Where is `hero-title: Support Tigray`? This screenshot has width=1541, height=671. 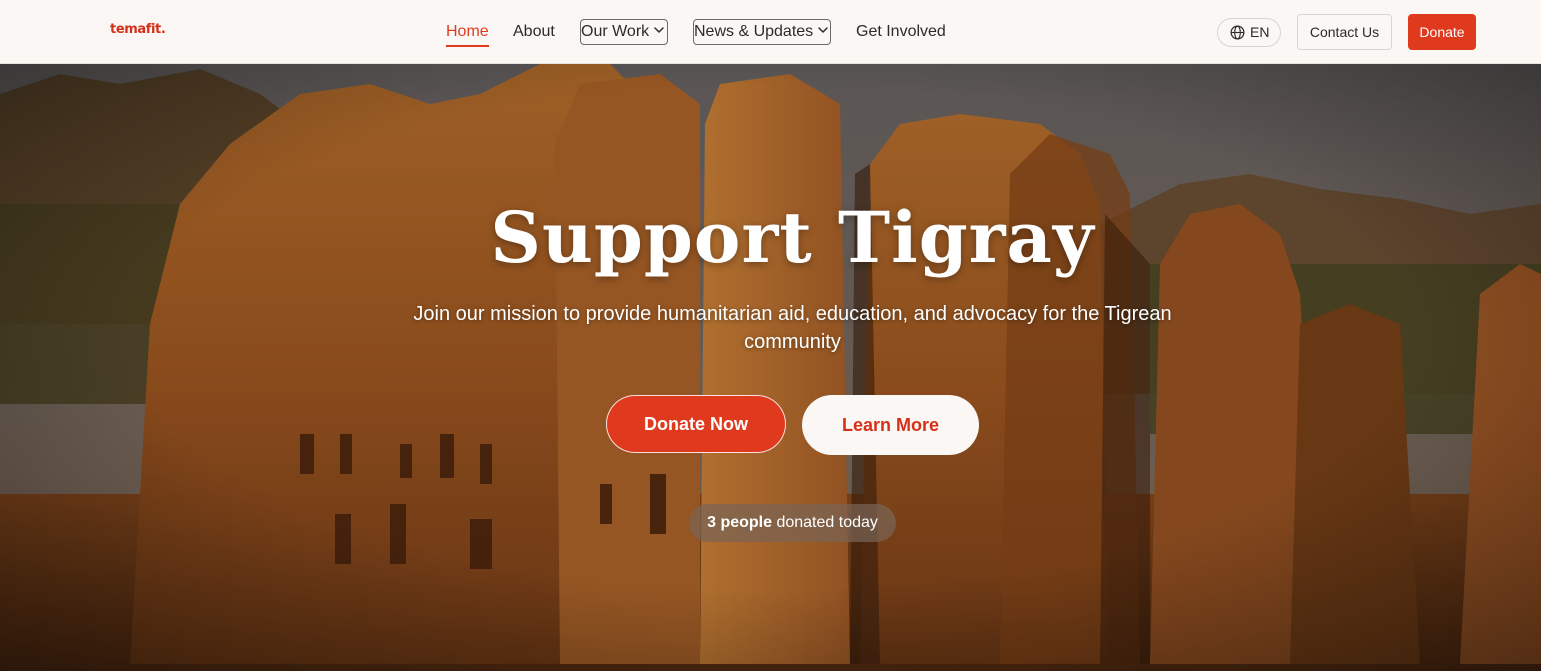 hero-title: Support Tigray is located at coordinates (792, 237).